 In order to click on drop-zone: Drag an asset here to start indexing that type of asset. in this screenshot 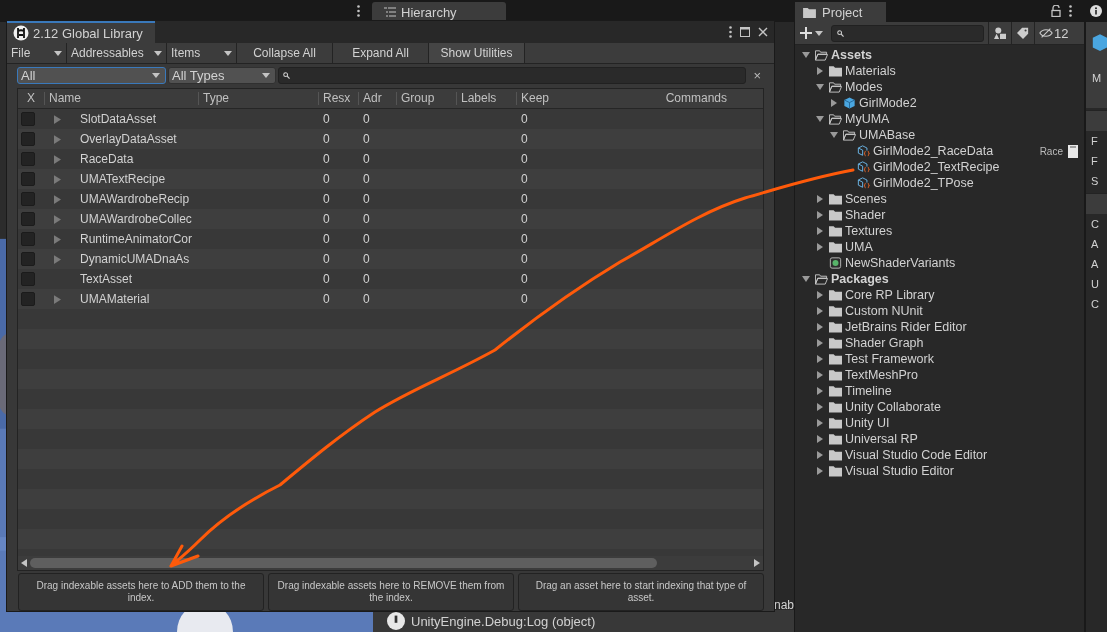, I will do `click(641, 592)`.